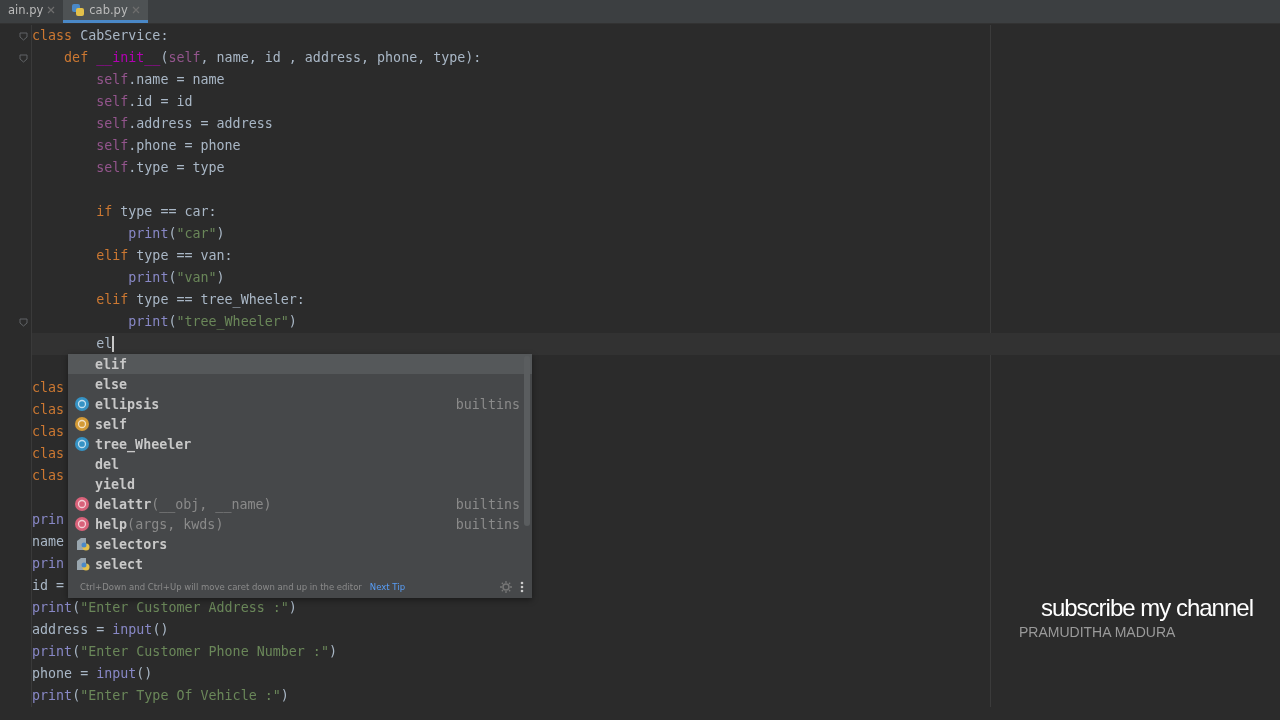 The image size is (1280, 720). I want to click on completion-item: ellipsis builtins, so click(300, 404).